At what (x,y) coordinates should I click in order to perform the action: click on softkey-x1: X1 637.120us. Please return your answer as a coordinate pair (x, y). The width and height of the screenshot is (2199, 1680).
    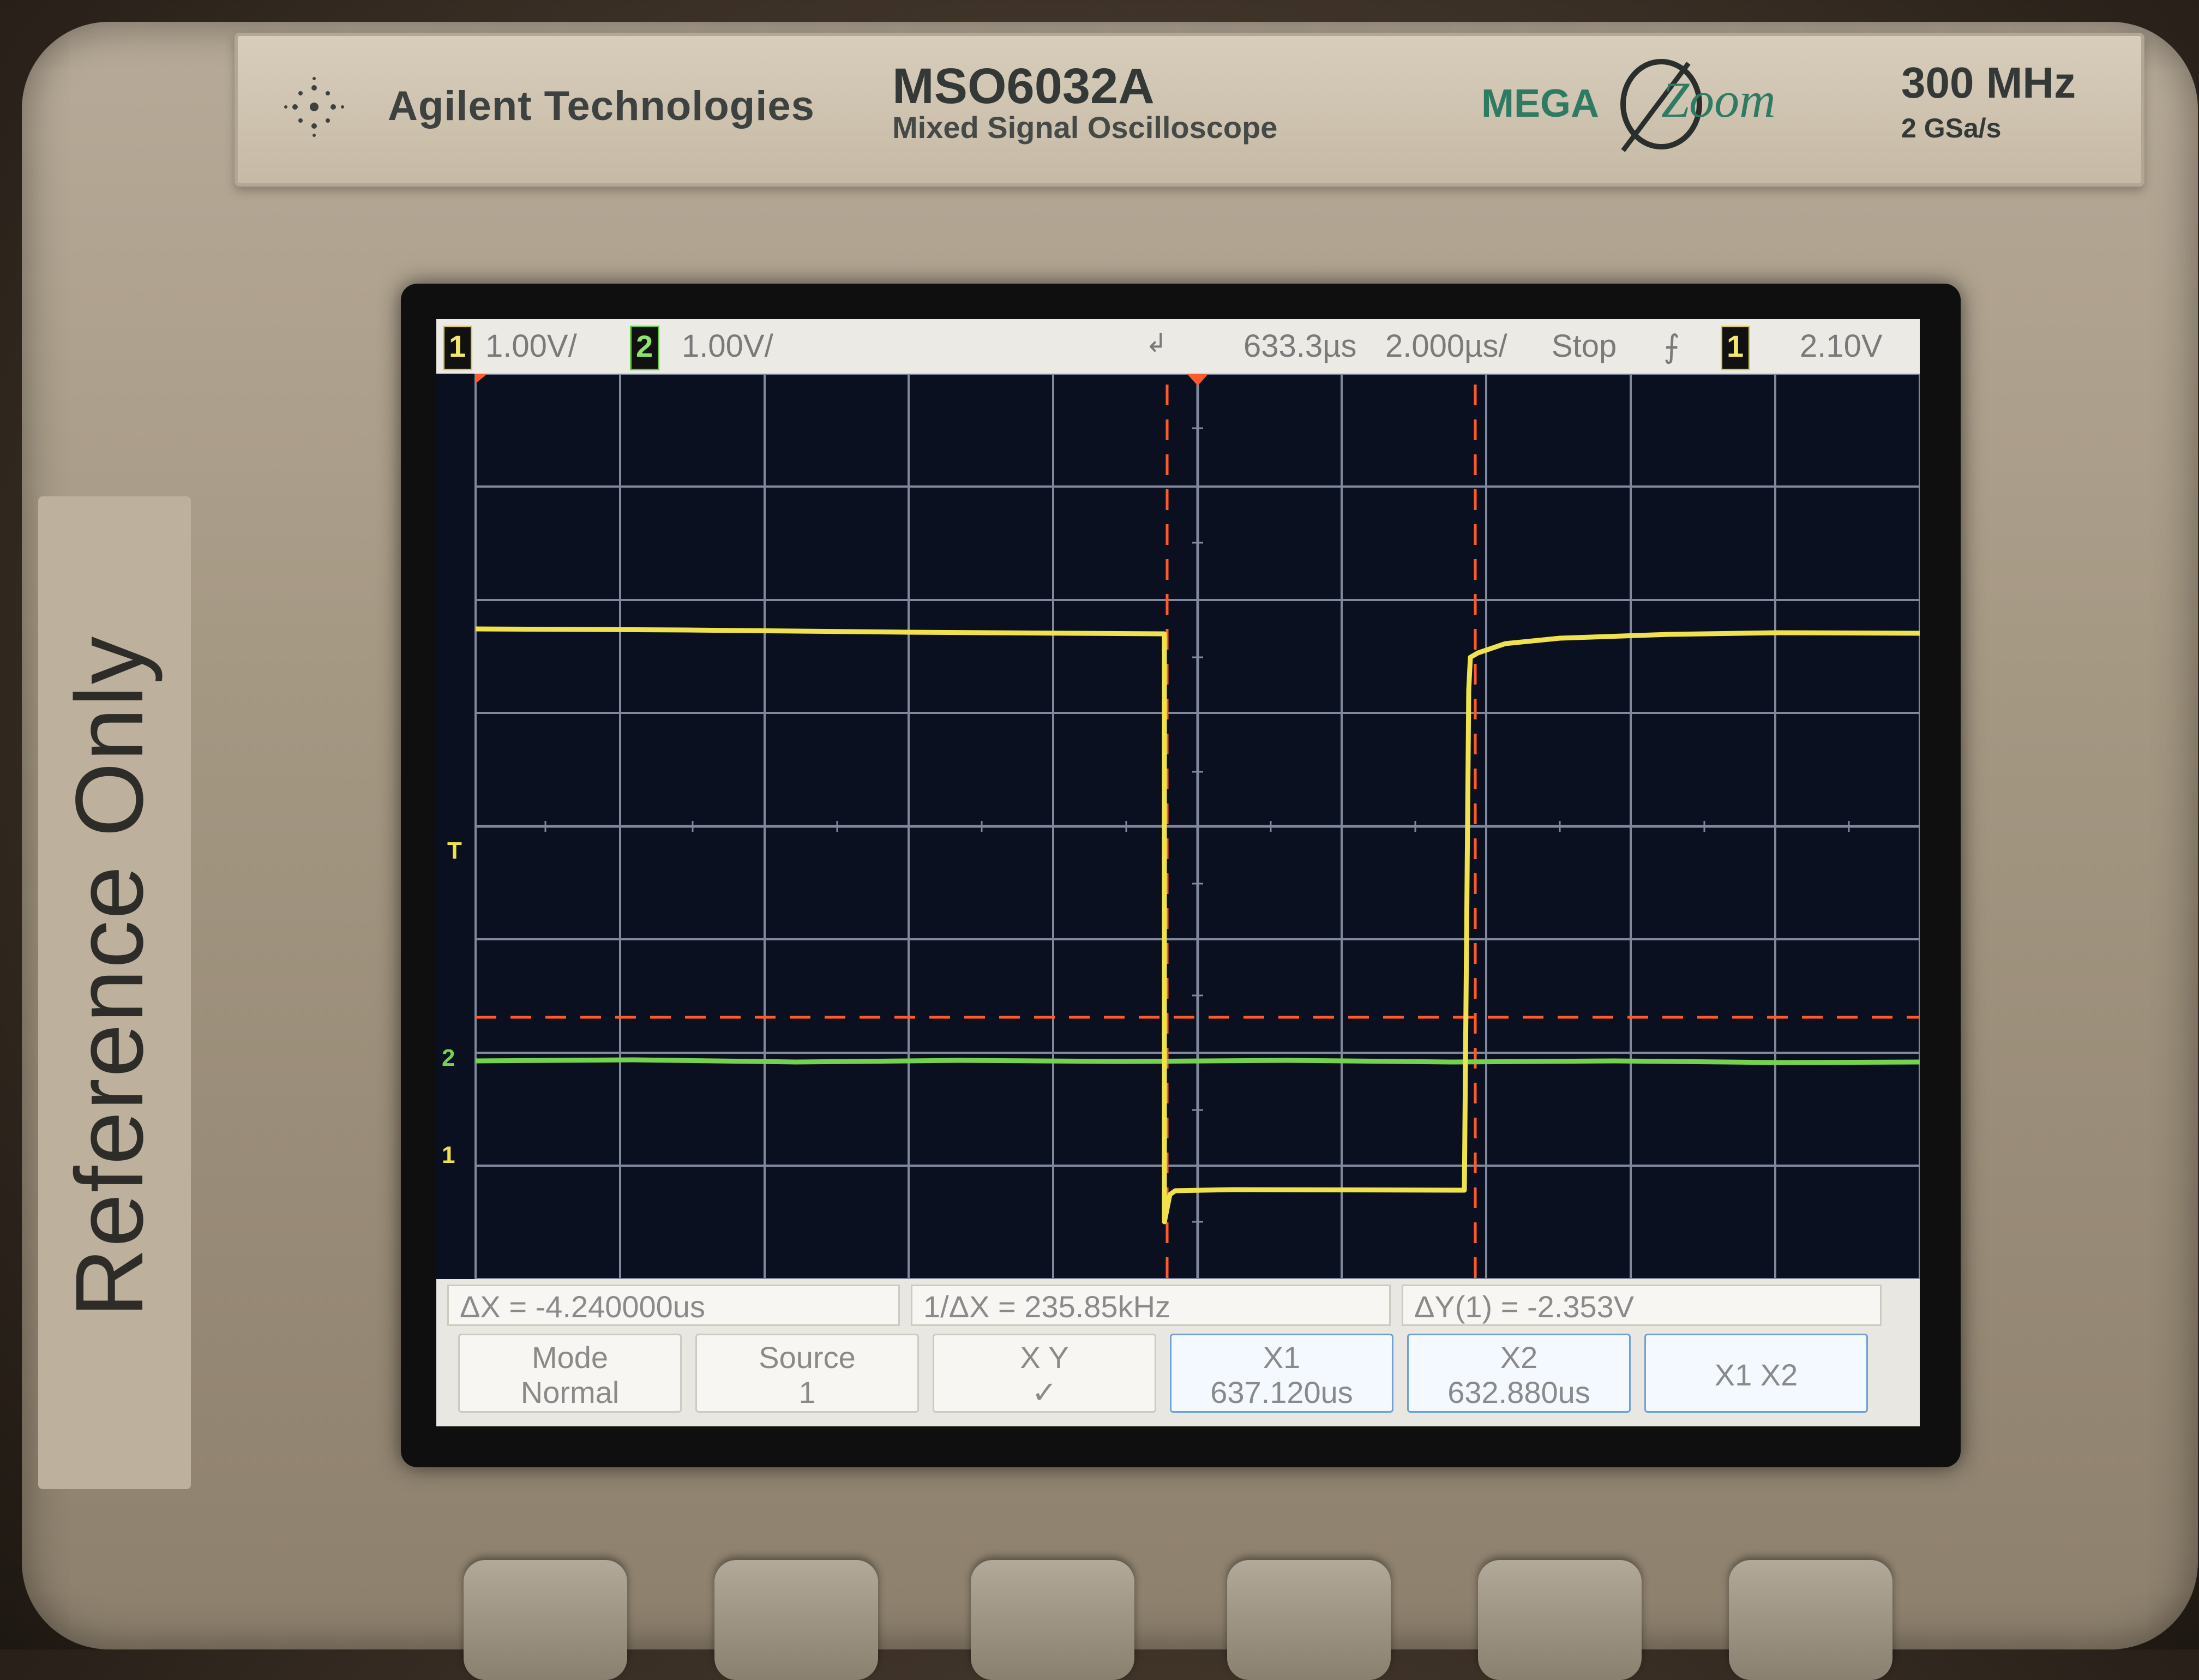
    Looking at the image, I should click on (1281, 1373).